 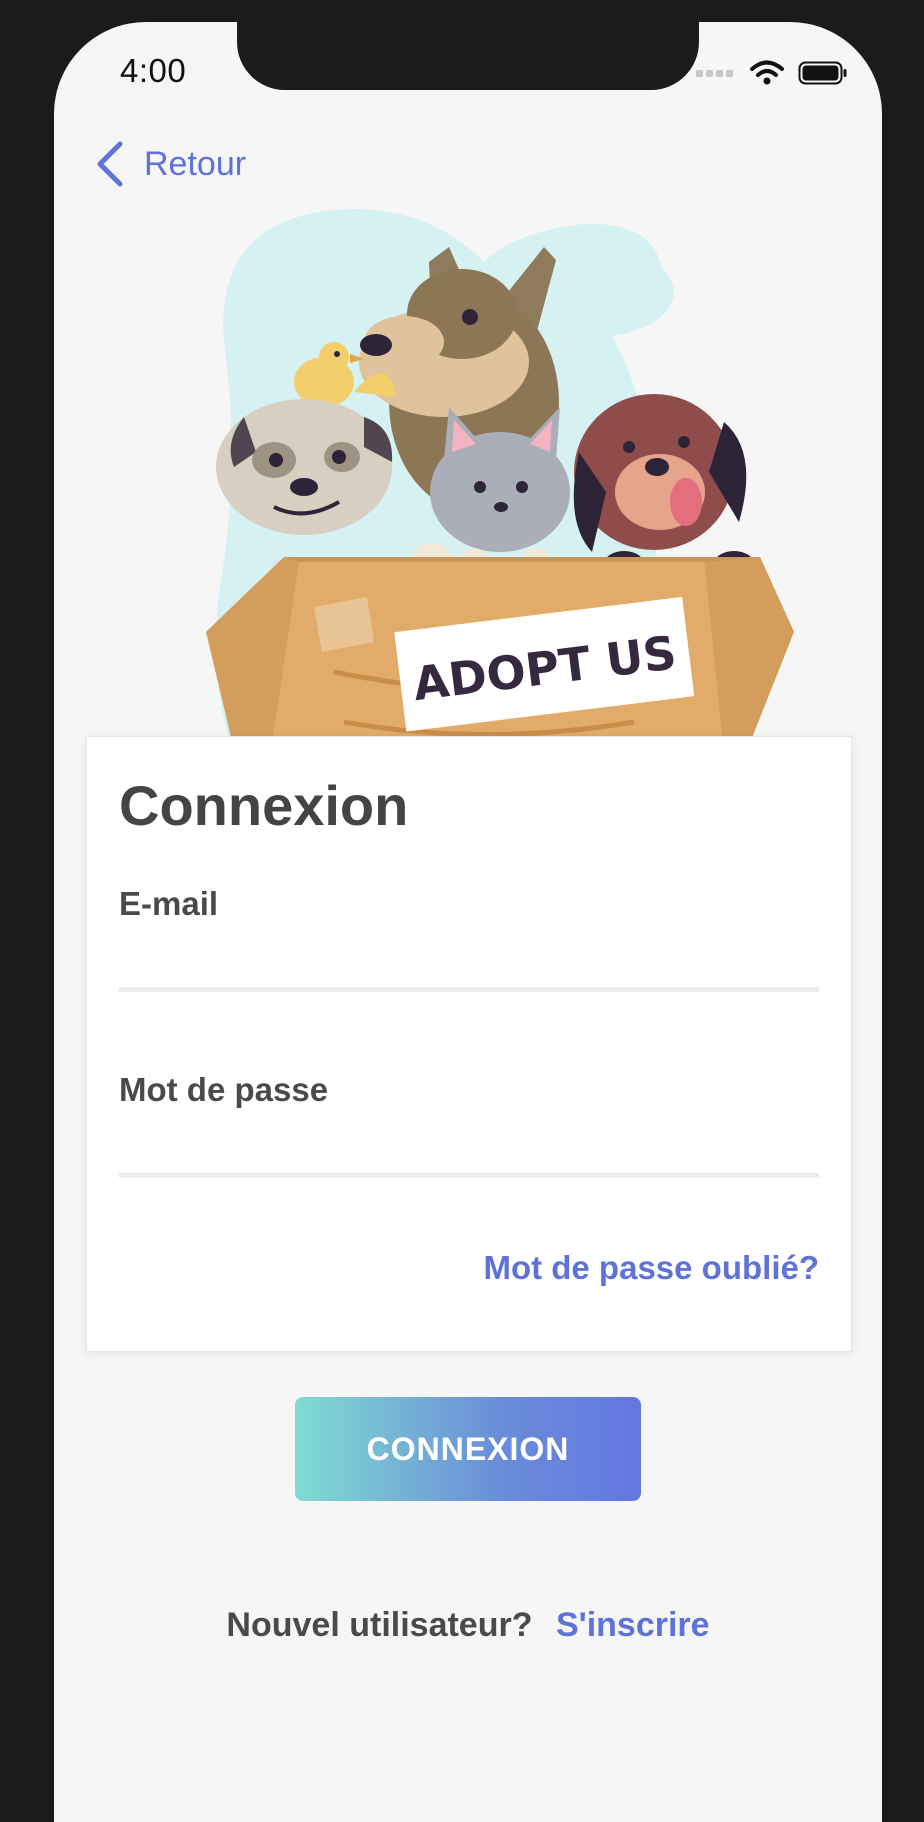 I want to click on password-label: Mot de passe, so click(x=224, y=1089).